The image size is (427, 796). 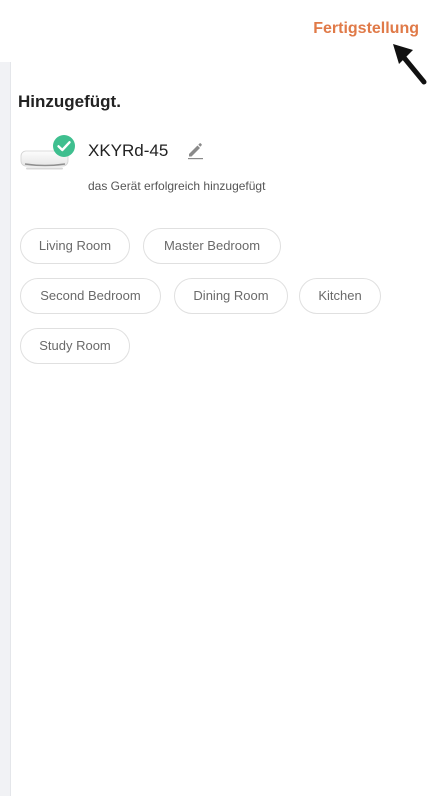 What do you see at coordinates (5, 429) in the screenshot?
I see `left-edge-strip` at bounding box center [5, 429].